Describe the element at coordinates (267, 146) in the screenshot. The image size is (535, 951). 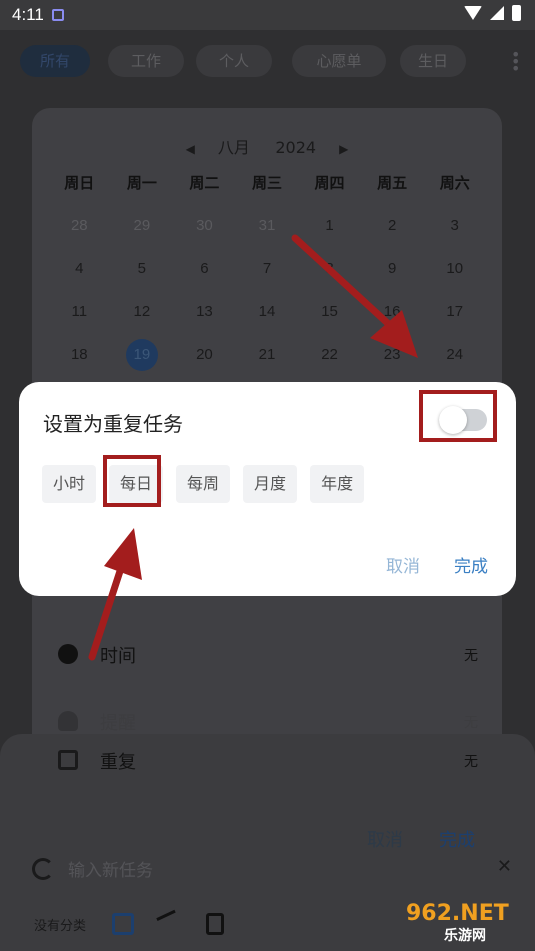
I see `month-header: ◀ 八月 2024 ▶` at that location.